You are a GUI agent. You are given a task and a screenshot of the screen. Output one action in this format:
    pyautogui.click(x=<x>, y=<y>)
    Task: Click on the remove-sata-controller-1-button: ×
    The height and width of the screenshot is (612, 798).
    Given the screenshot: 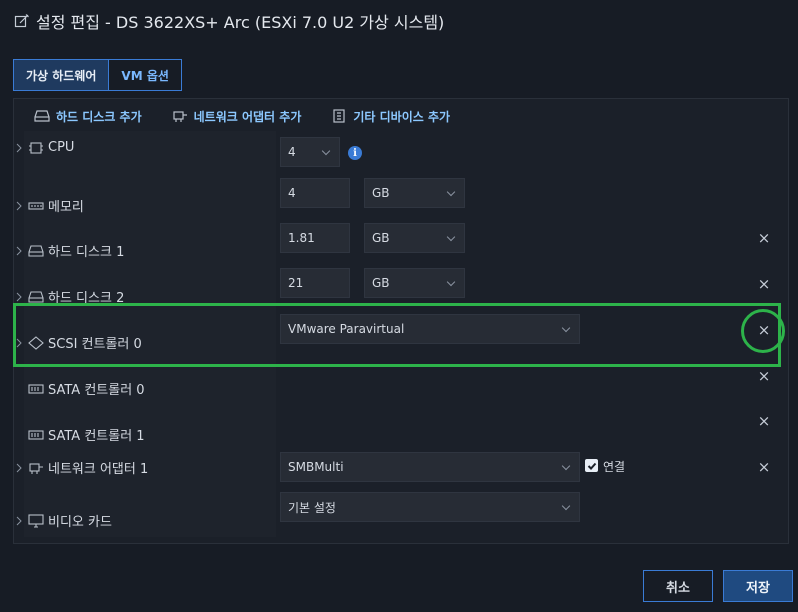 What is the action you would take?
    pyautogui.click(x=764, y=421)
    